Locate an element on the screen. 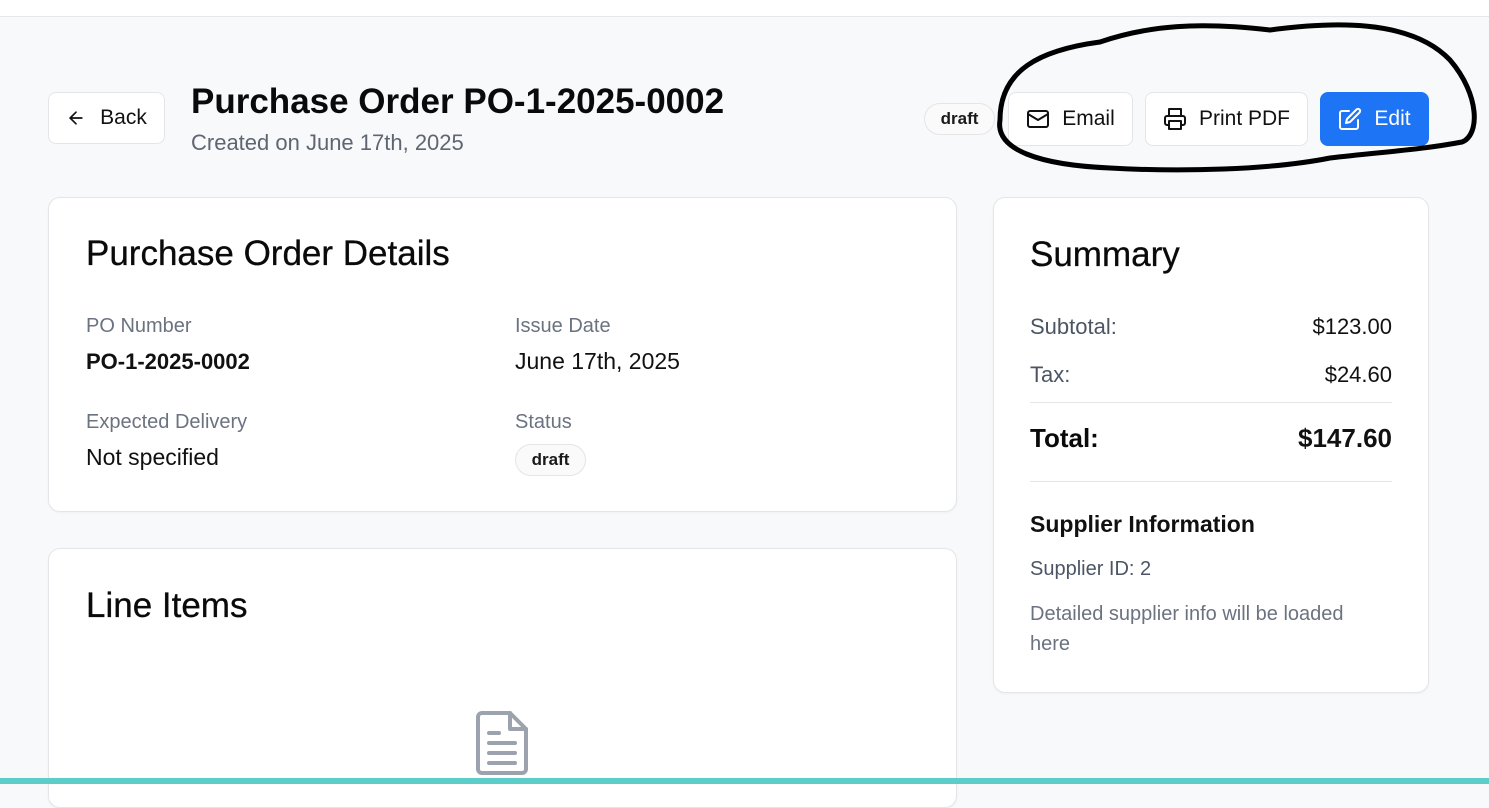  summary-divider is located at coordinates (1211, 402).